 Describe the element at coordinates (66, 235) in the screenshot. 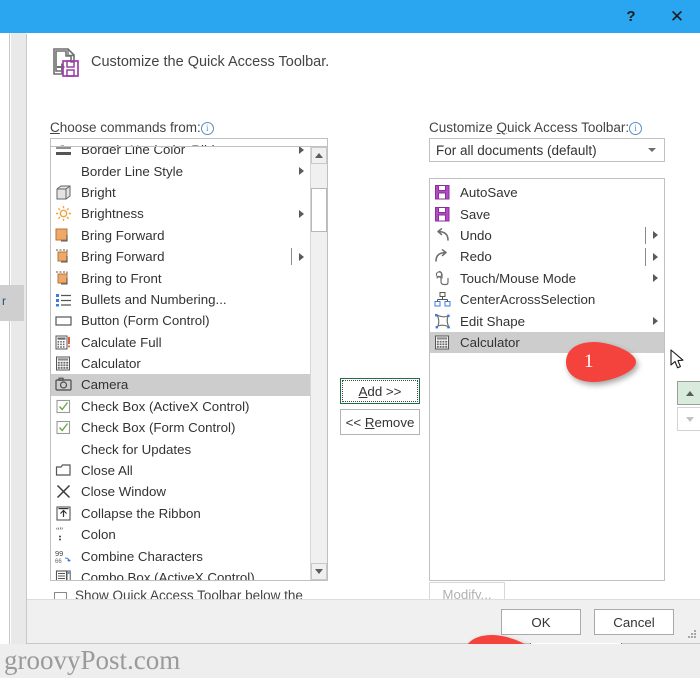

I see `bring-forward-icon` at that location.